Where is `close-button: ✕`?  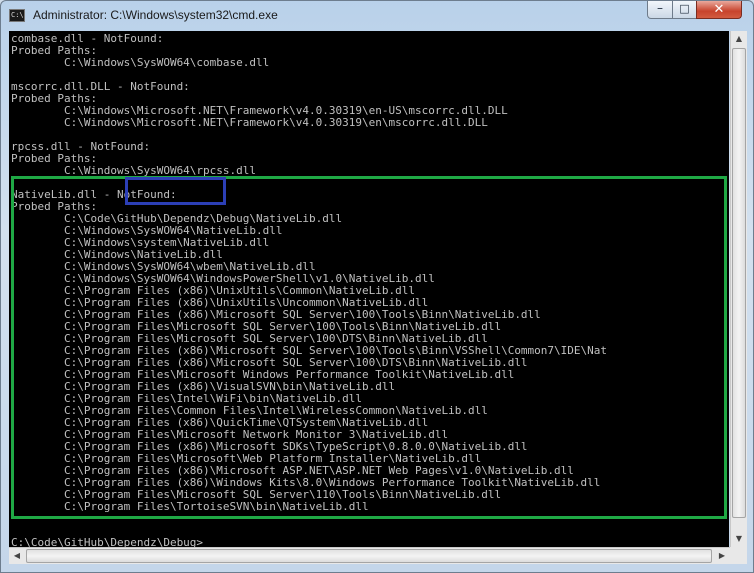 close-button: ✕ is located at coordinates (719, 10).